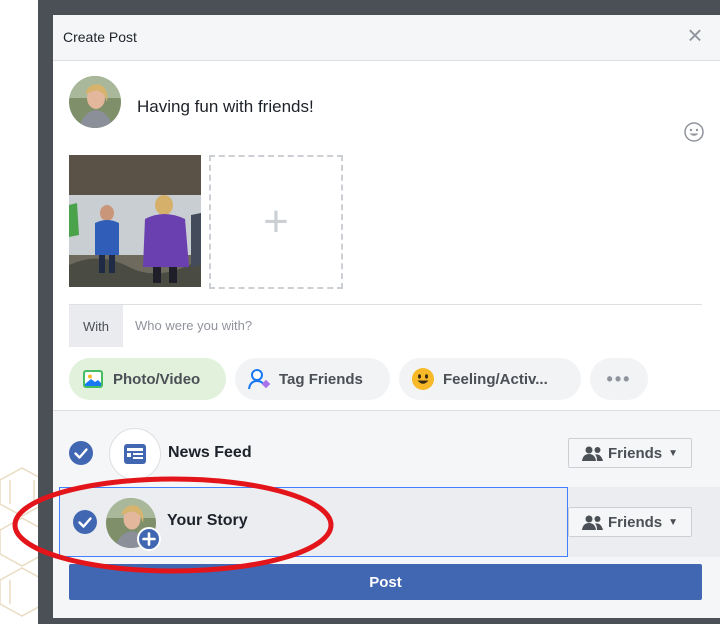 Image resolution: width=720 pixels, height=624 pixels. I want to click on news-feed-icon-wrapper, so click(135, 454).